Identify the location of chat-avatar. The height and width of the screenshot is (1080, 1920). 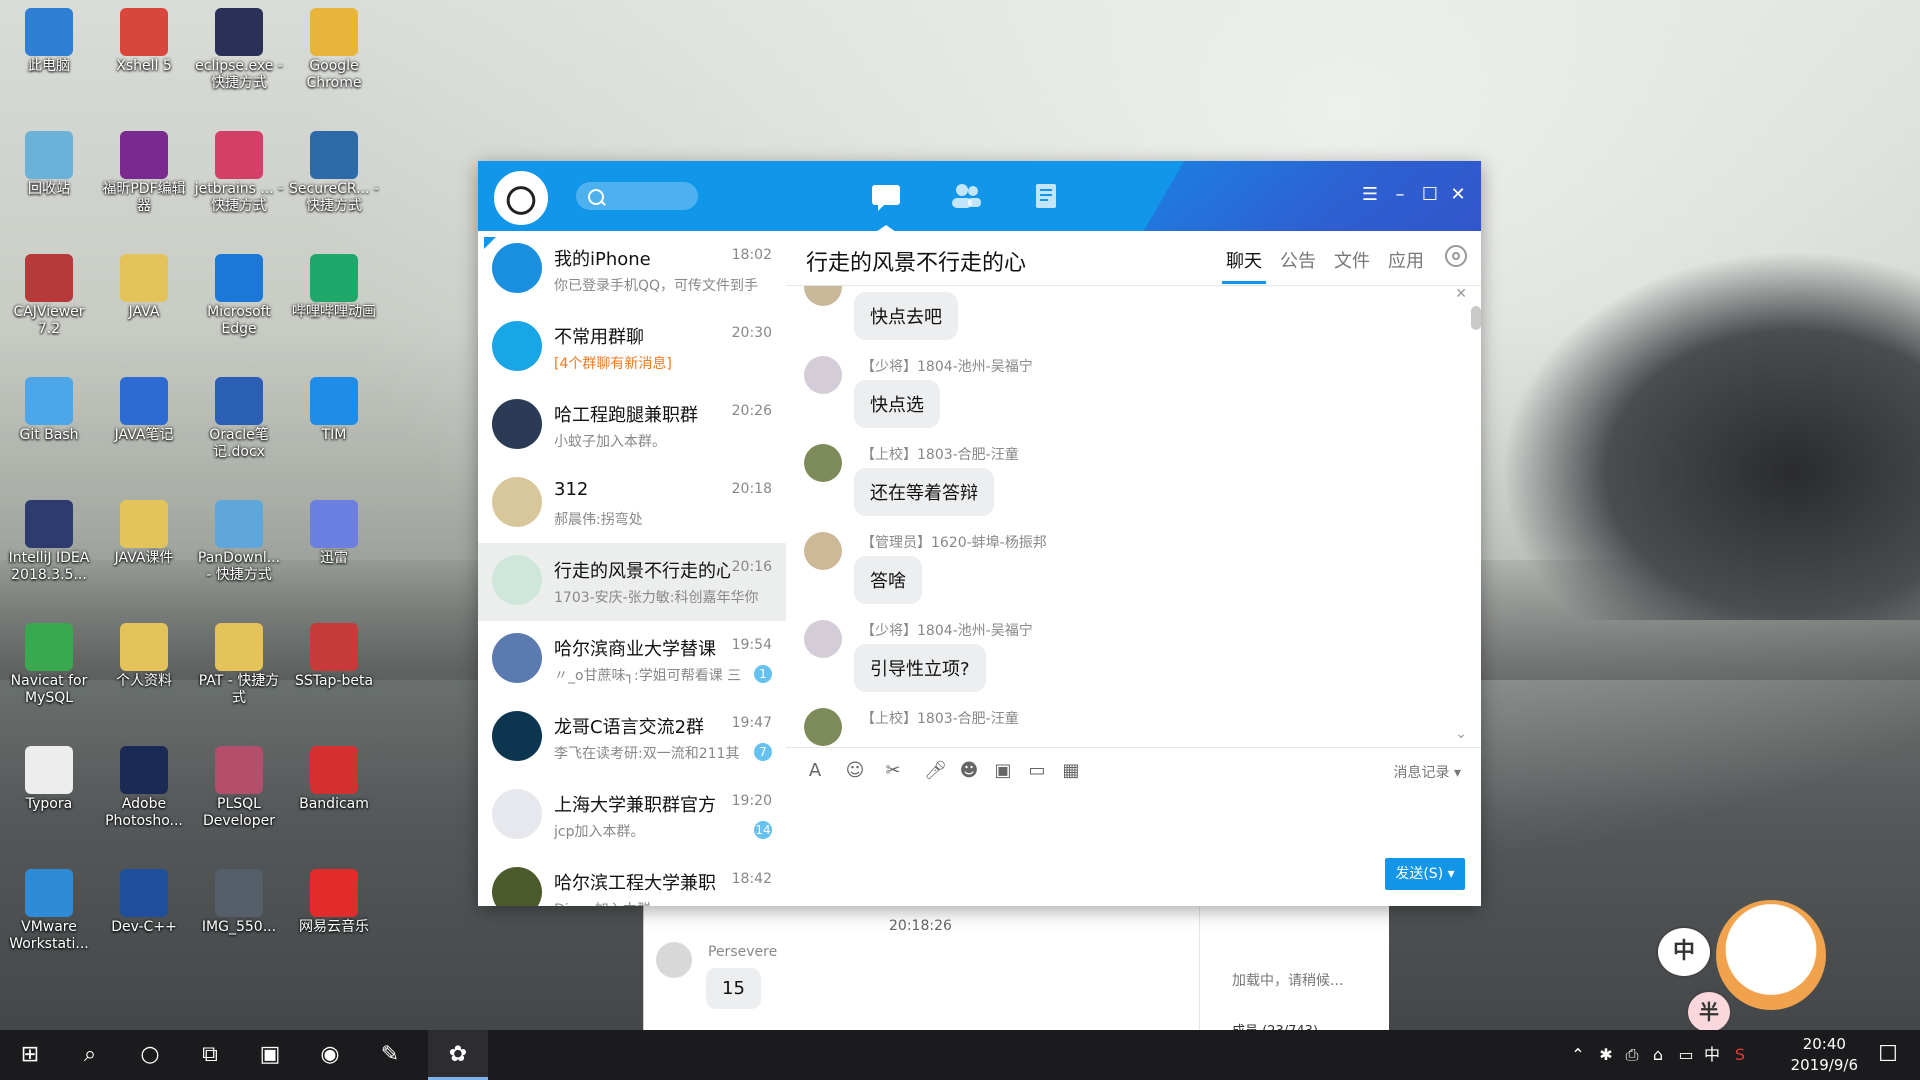
(517, 886).